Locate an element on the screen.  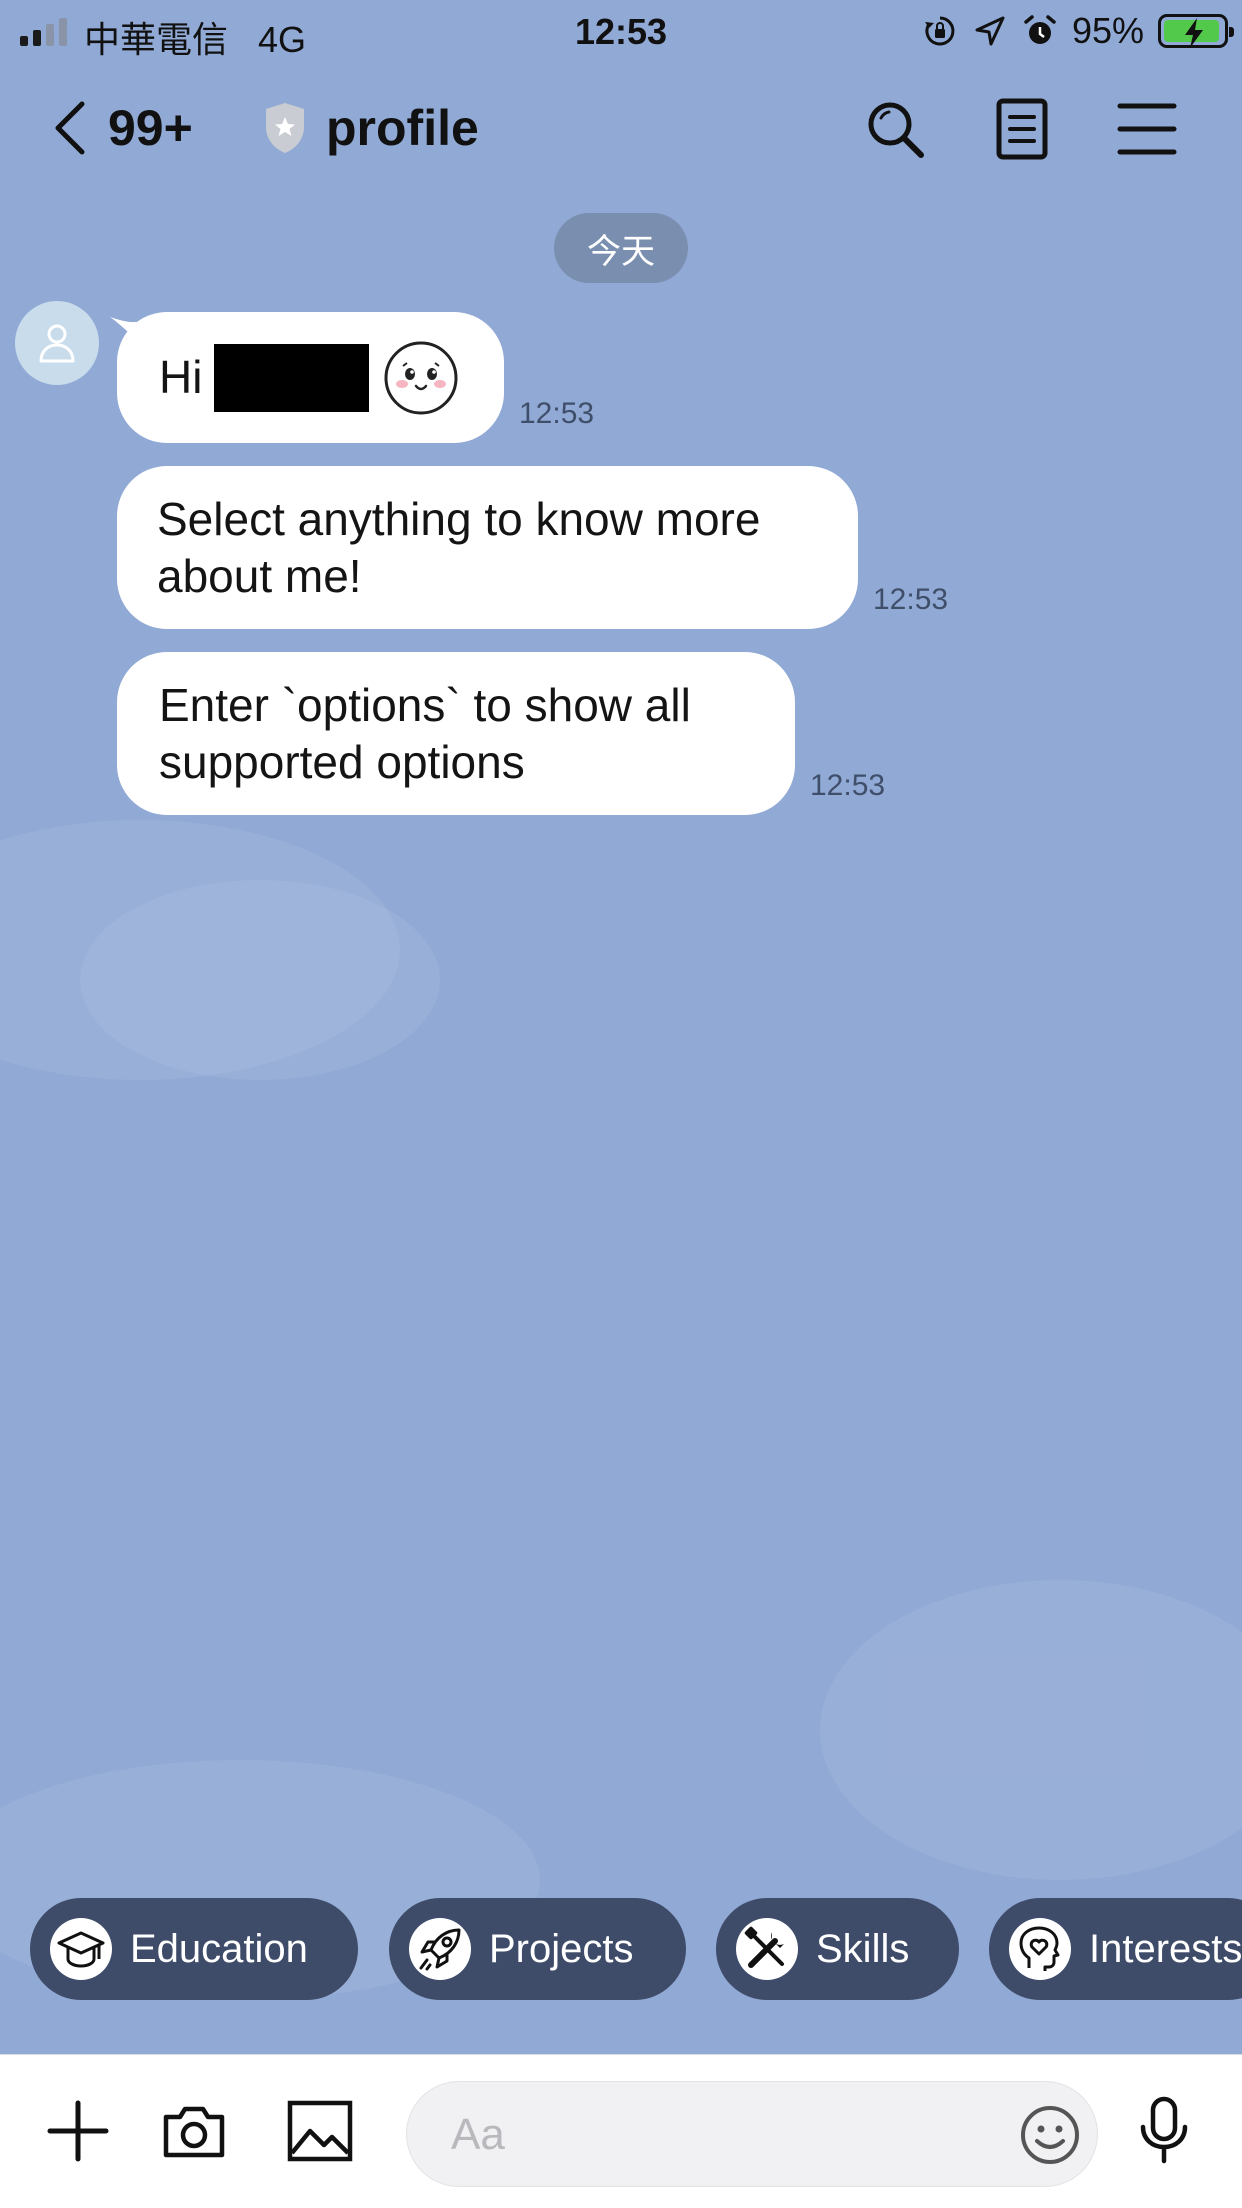
heart-head-icon is located at coordinates (1039, 1948).